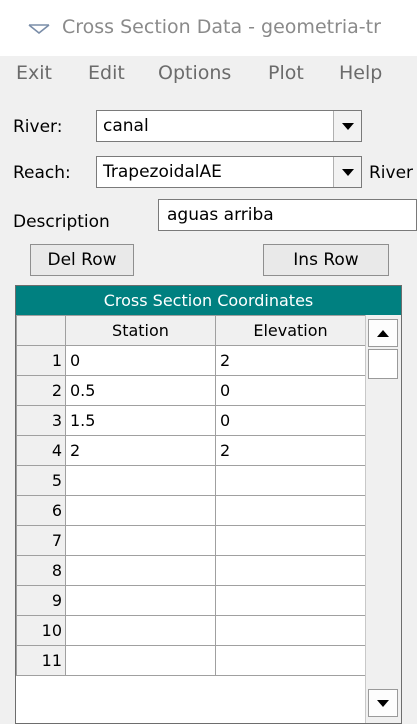 The width and height of the screenshot is (417, 724). I want to click on table-row: 102, so click(191, 360).